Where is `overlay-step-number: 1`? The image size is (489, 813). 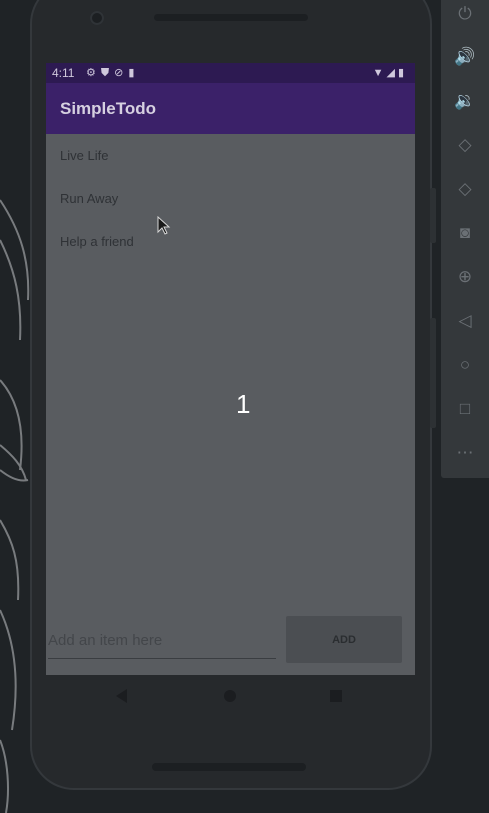 overlay-step-number: 1 is located at coordinates (243, 404).